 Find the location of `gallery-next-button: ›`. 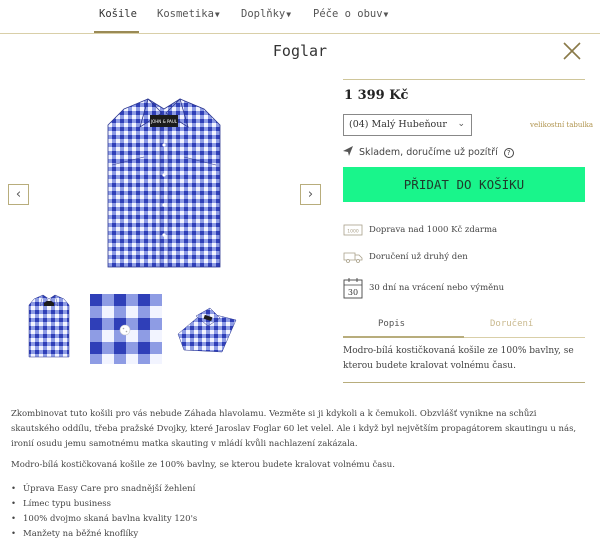

gallery-next-button: › is located at coordinates (310, 194).